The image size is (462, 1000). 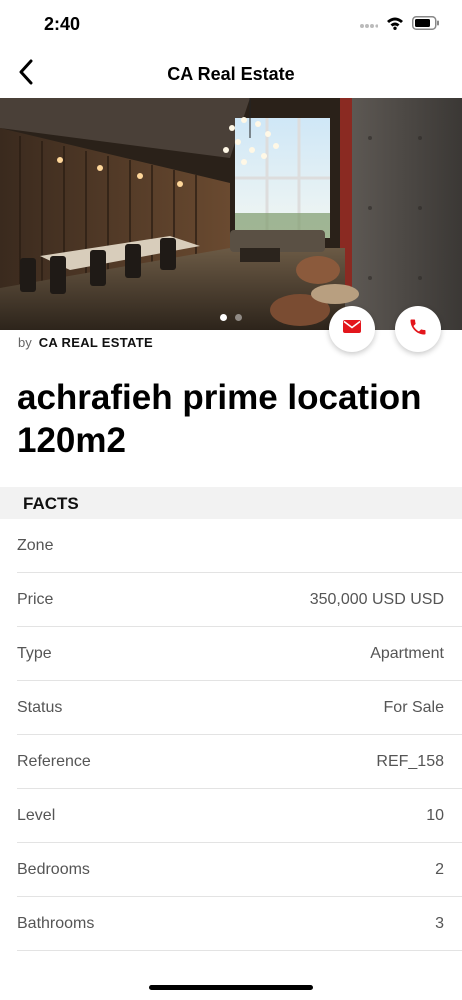 What do you see at coordinates (439, 923) in the screenshot?
I see `fact-value: 3` at bounding box center [439, 923].